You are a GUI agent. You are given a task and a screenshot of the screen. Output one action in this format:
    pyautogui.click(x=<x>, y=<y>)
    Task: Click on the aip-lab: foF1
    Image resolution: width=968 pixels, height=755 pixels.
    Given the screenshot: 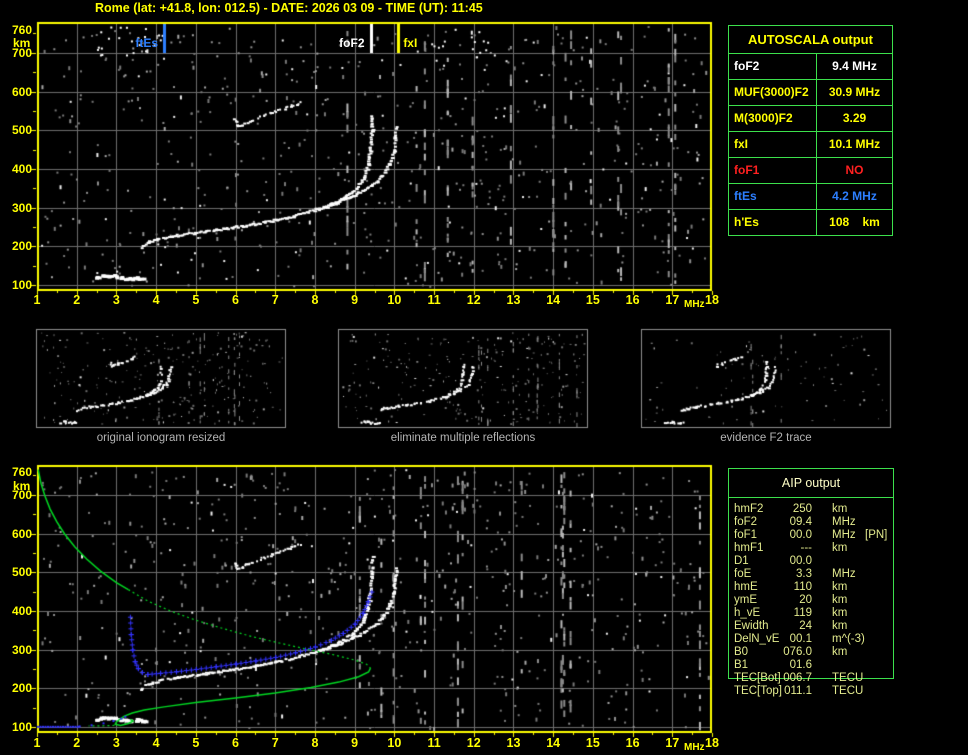 What is the action you would take?
    pyautogui.click(x=746, y=535)
    